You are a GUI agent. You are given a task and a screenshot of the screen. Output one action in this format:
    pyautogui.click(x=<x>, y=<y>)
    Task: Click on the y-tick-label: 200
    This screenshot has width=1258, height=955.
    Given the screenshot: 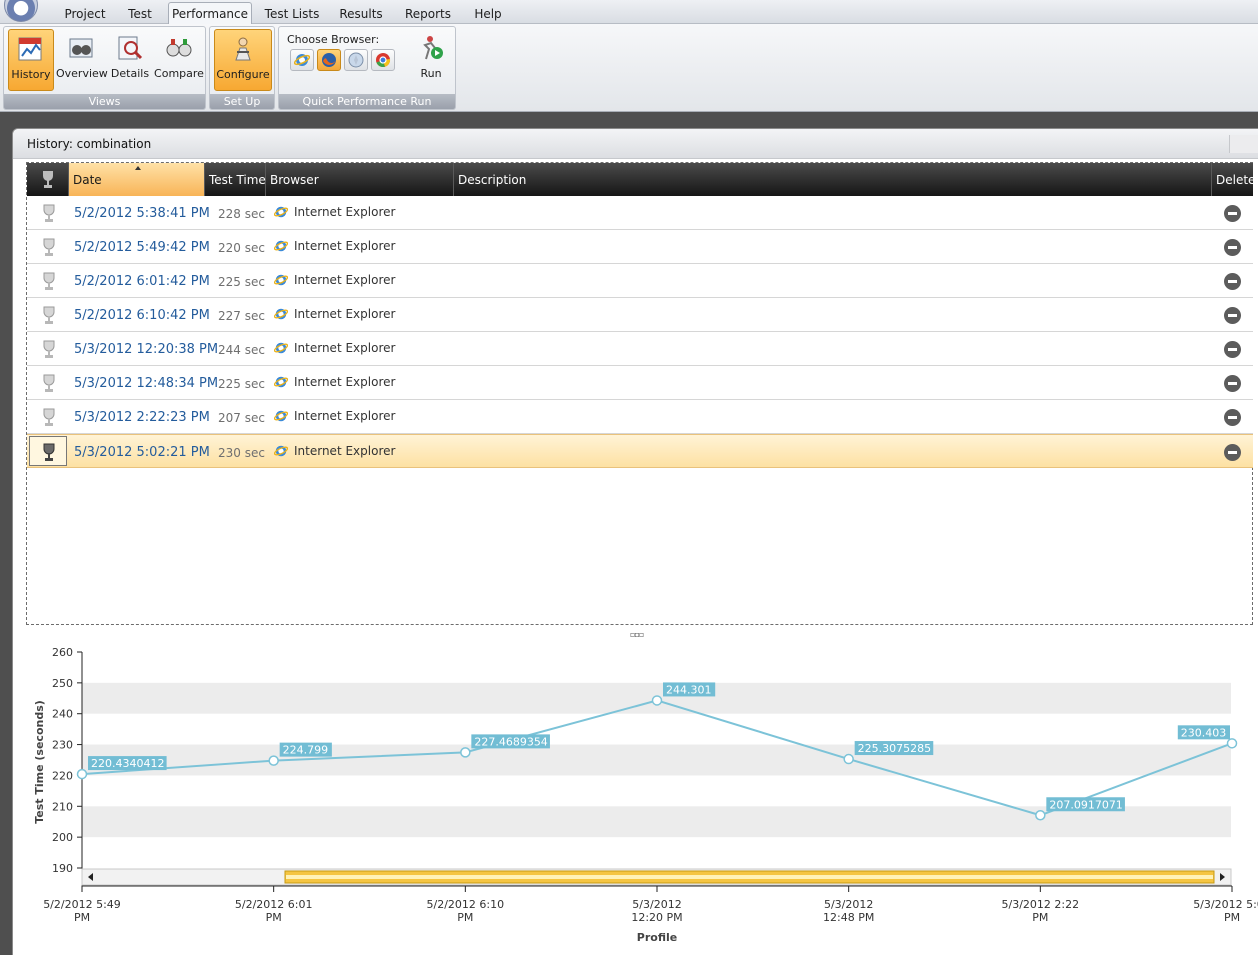 What is the action you would take?
    pyautogui.click(x=62, y=837)
    